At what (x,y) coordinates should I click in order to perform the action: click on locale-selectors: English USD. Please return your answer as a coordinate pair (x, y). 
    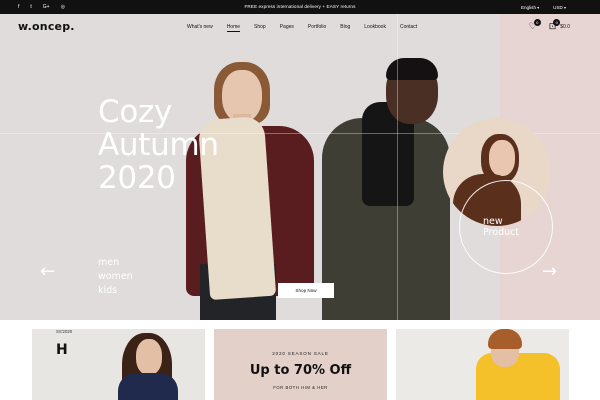
    Looking at the image, I should click on (543, 7).